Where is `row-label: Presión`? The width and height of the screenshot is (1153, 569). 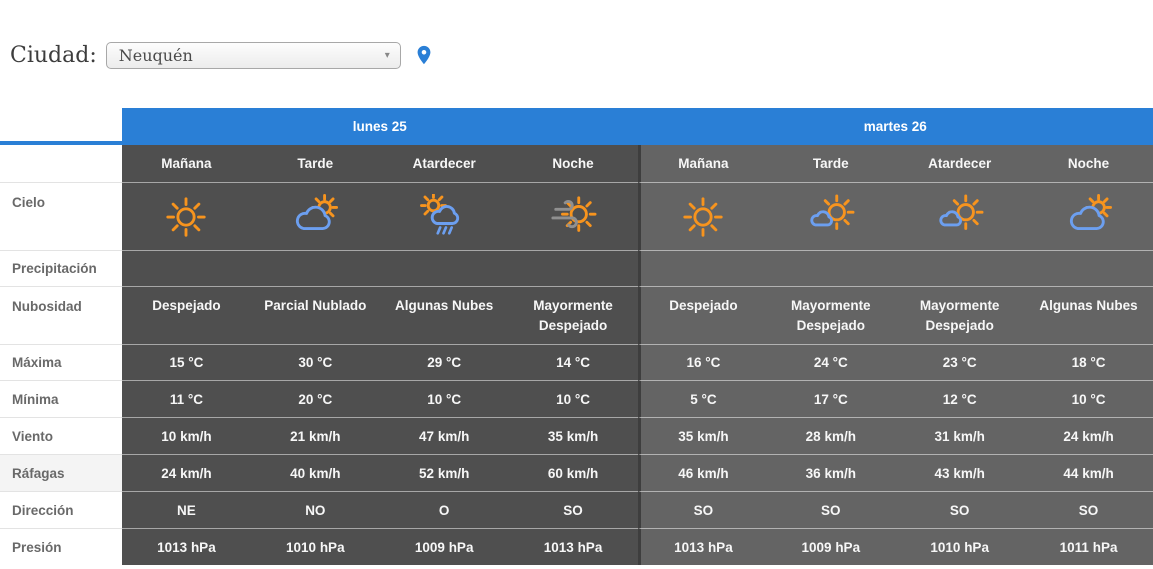 row-label: Presión is located at coordinates (61, 546).